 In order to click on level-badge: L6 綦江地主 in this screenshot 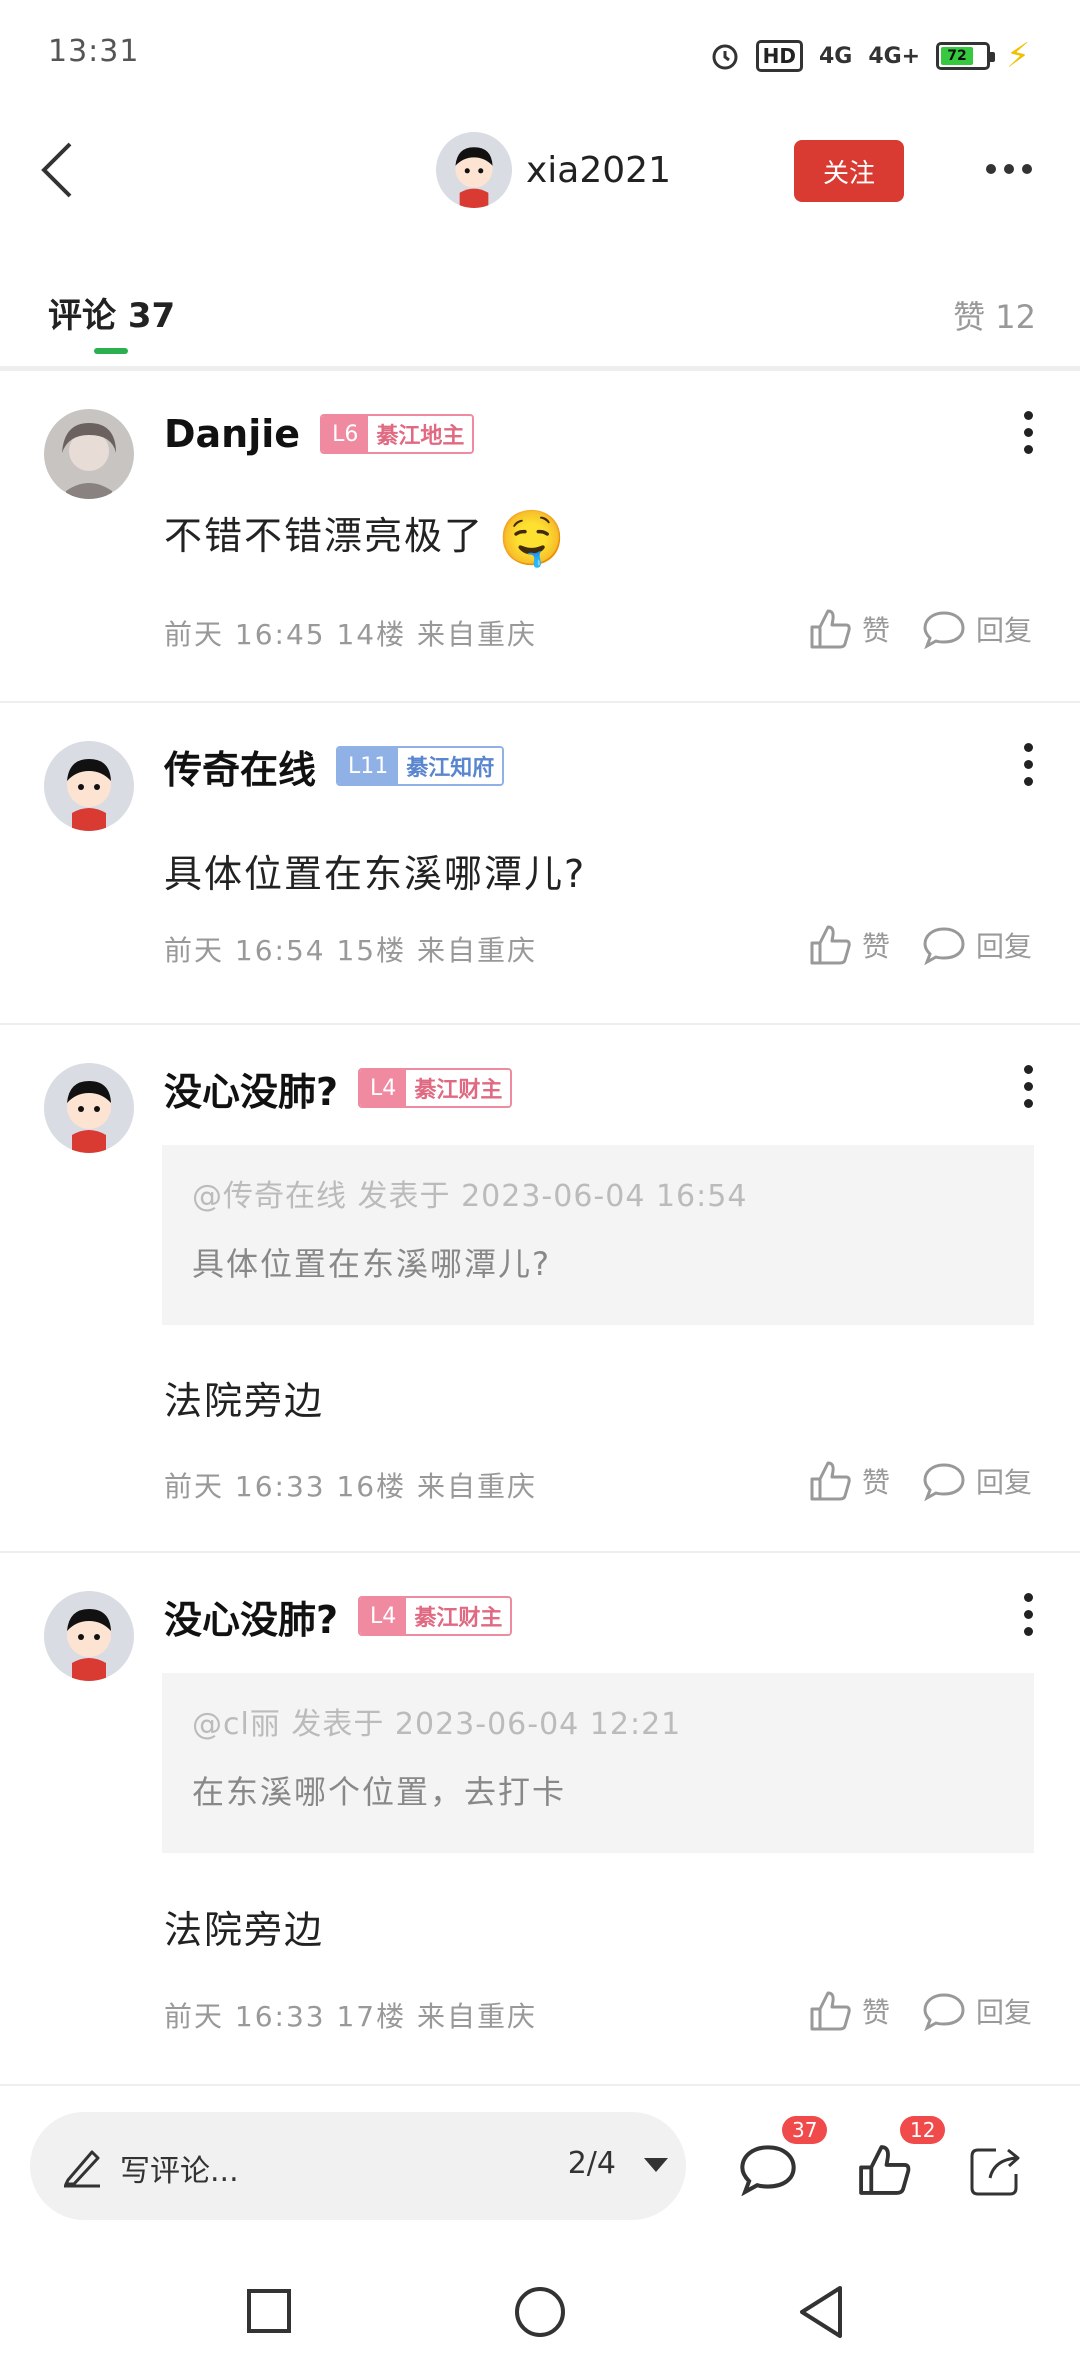, I will do `click(397, 434)`.